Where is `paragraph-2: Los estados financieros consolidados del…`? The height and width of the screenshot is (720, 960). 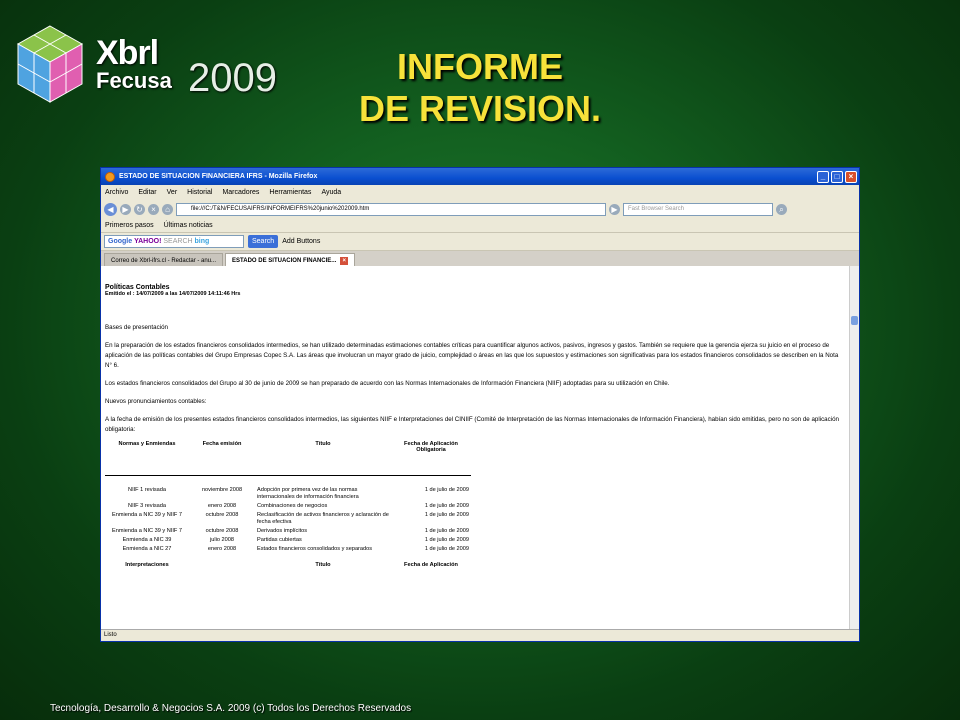 paragraph-2: Los estados financieros consolidados del… is located at coordinates (387, 383).